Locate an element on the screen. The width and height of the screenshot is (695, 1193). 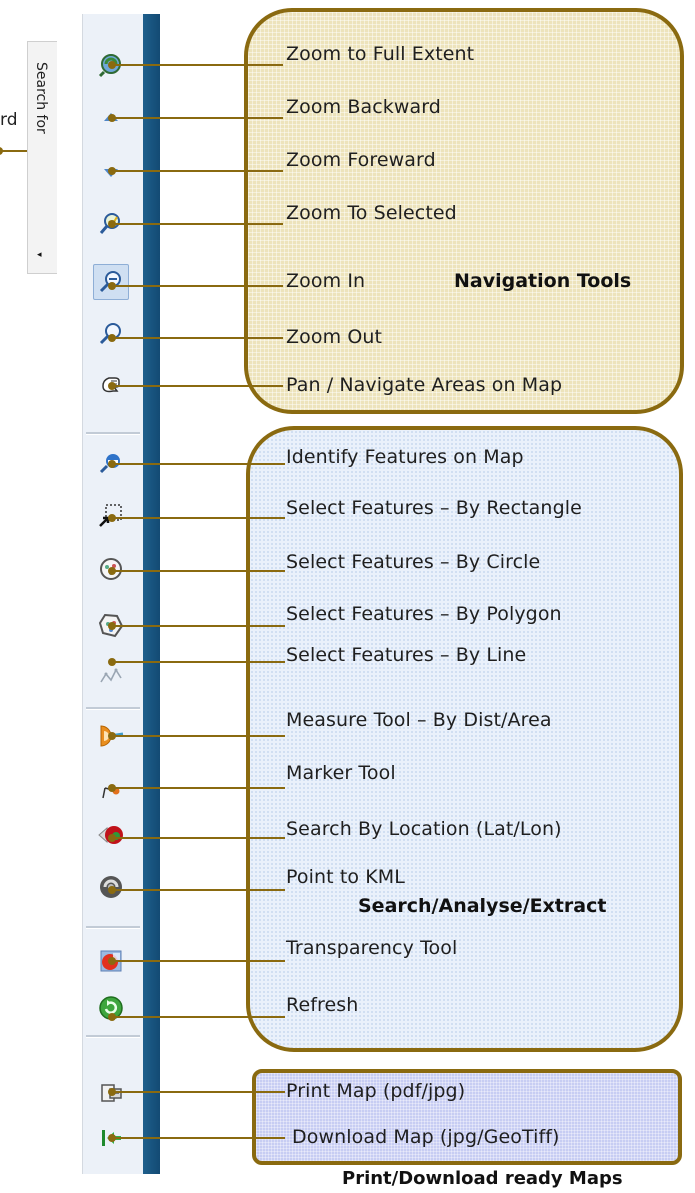
label-zoom-in: Zoom In is located at coordinates (326, 281).